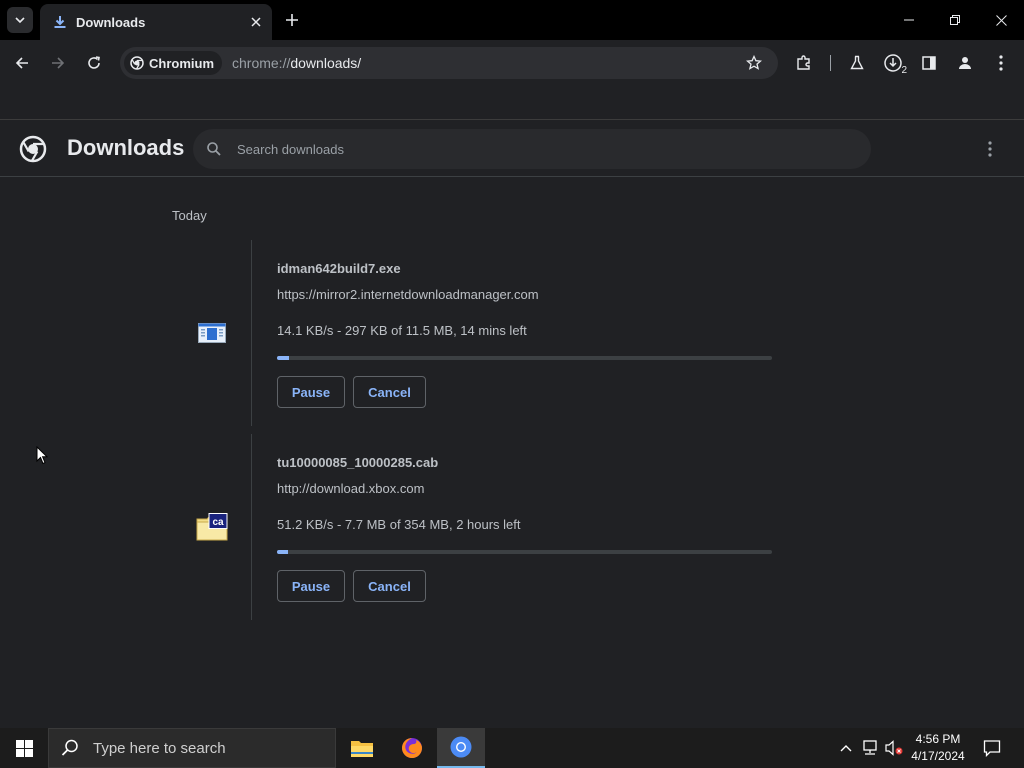 This screenshot has height=768, width=1024. I want to click on chevron-down-icon, so click(20, 20).